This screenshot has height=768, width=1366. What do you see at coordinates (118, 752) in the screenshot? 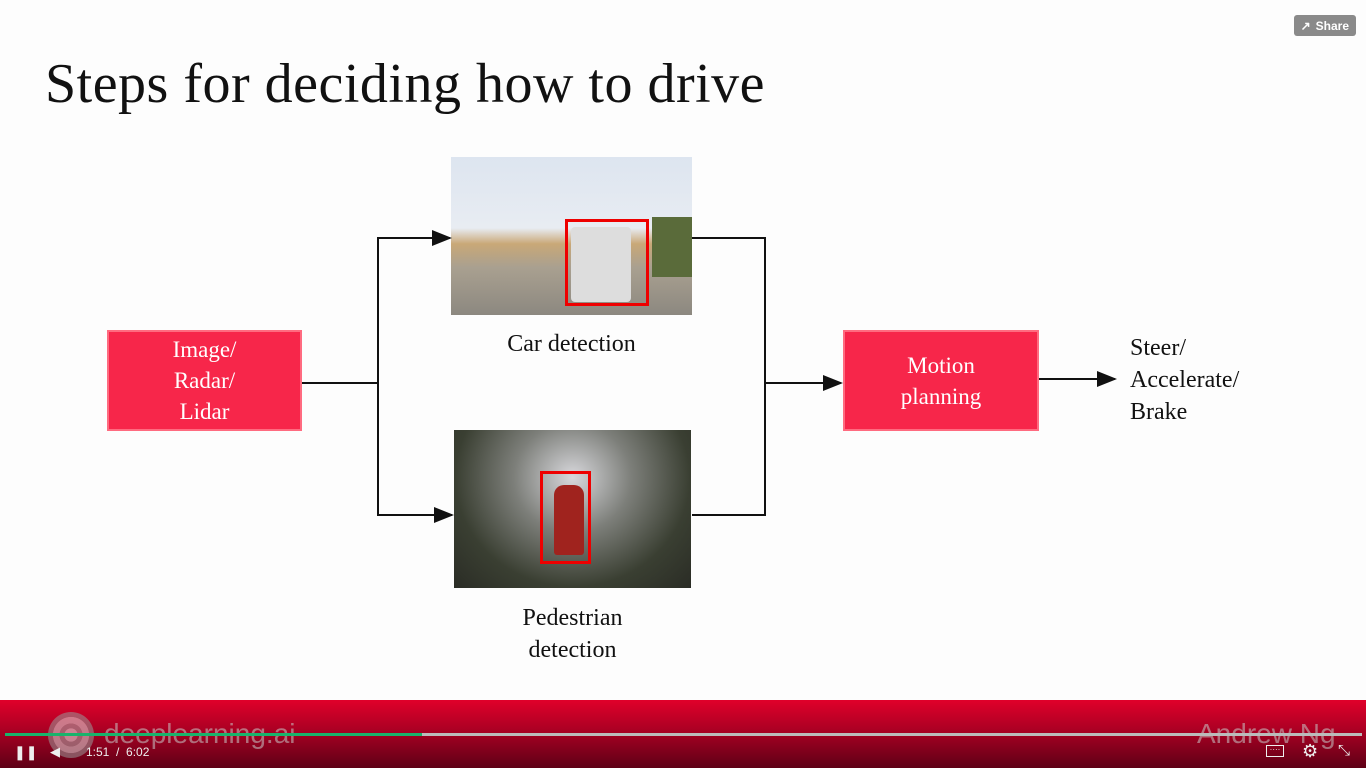
I see `time-display: 1:51 / 6:02` at bounding box center [118, 752].